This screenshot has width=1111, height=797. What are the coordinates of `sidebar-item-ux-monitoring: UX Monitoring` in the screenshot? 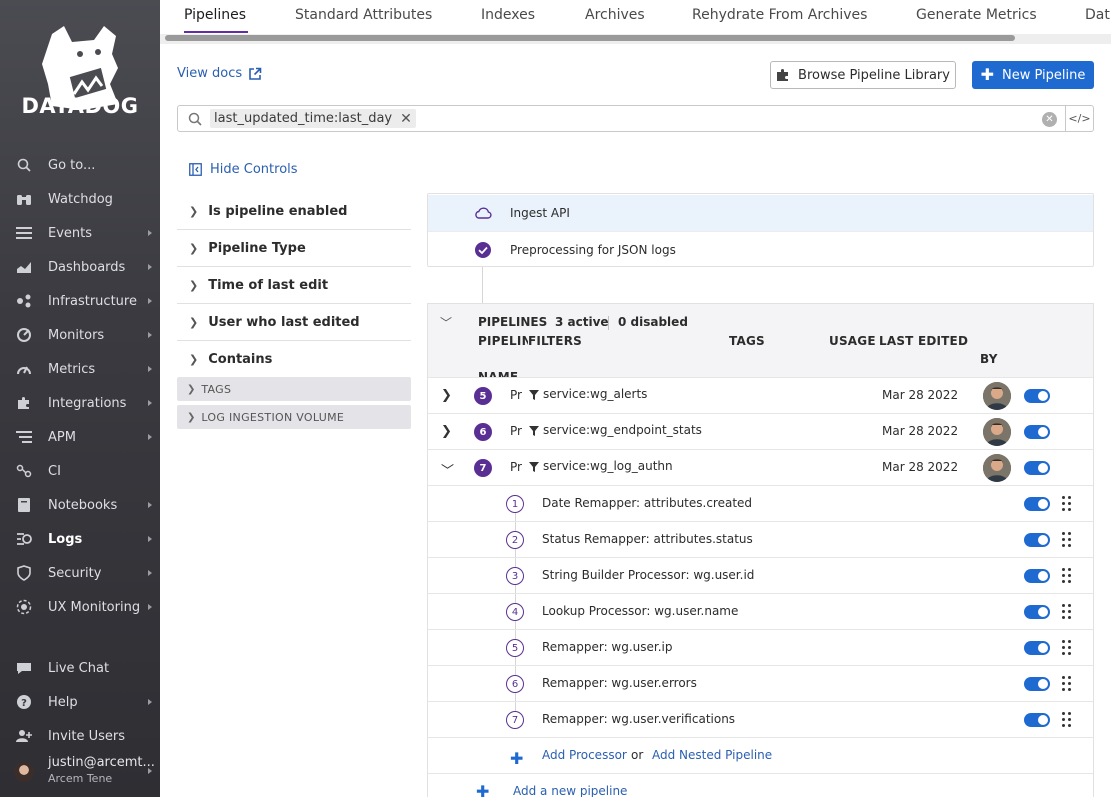 It's located at (80, 607).